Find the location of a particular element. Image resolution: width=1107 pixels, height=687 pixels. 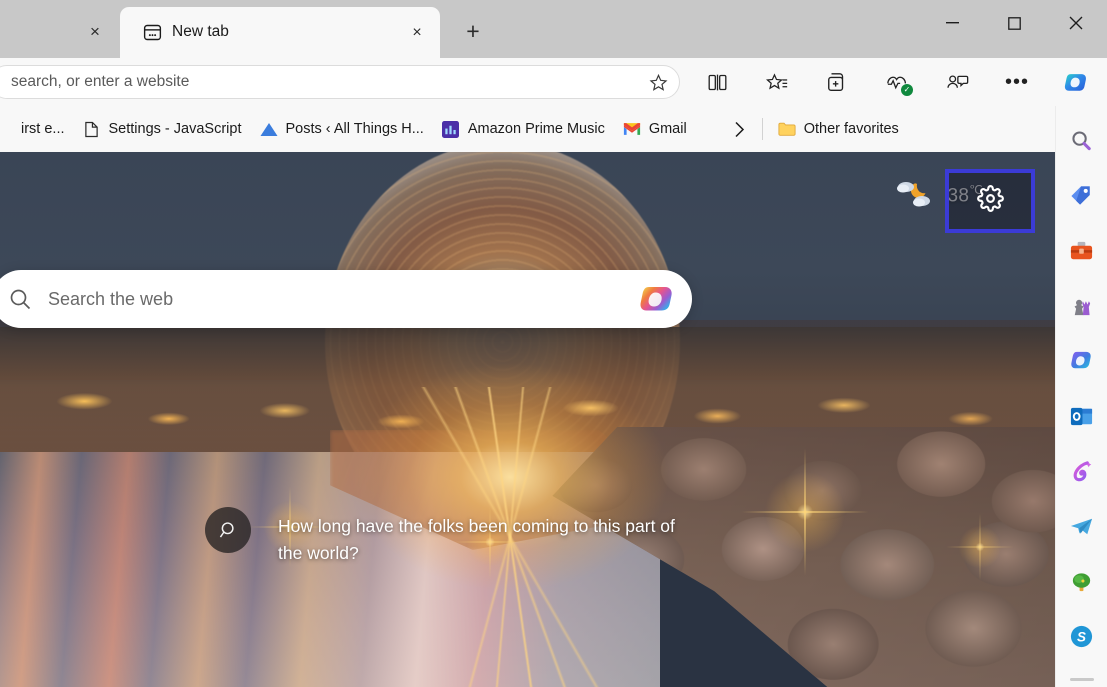

tab-title: New tab is located at coordinates (200, 31).